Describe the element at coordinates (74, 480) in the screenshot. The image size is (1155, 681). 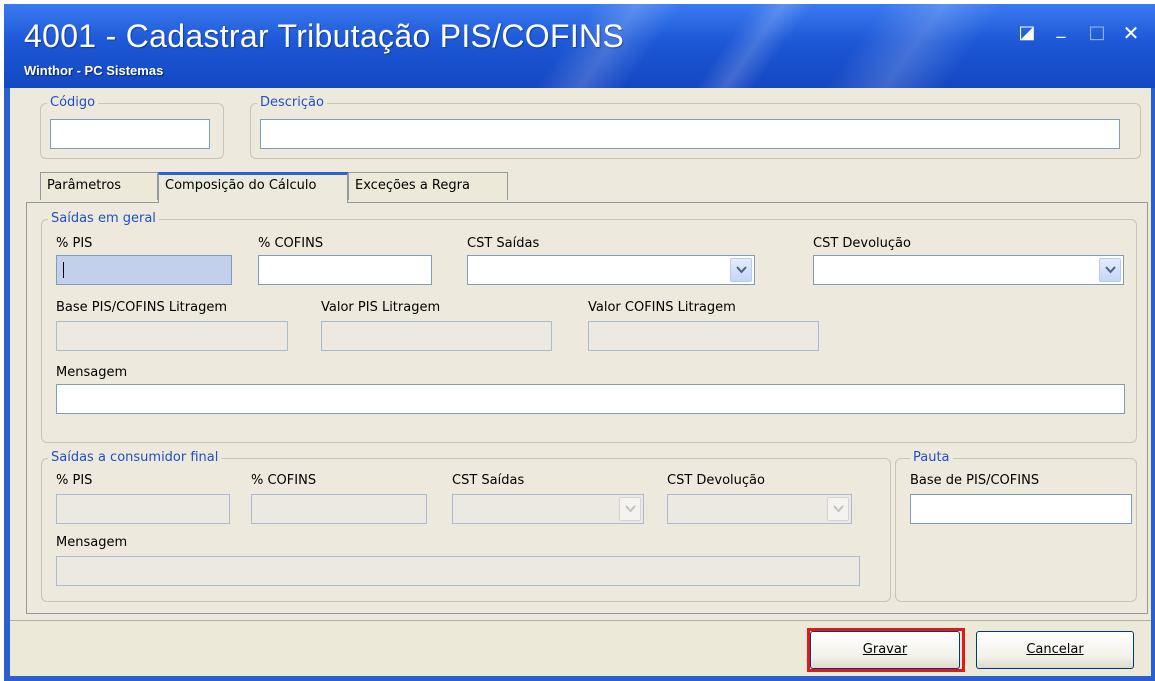
I see `consumidor-pis-label: % PIS` at that location.